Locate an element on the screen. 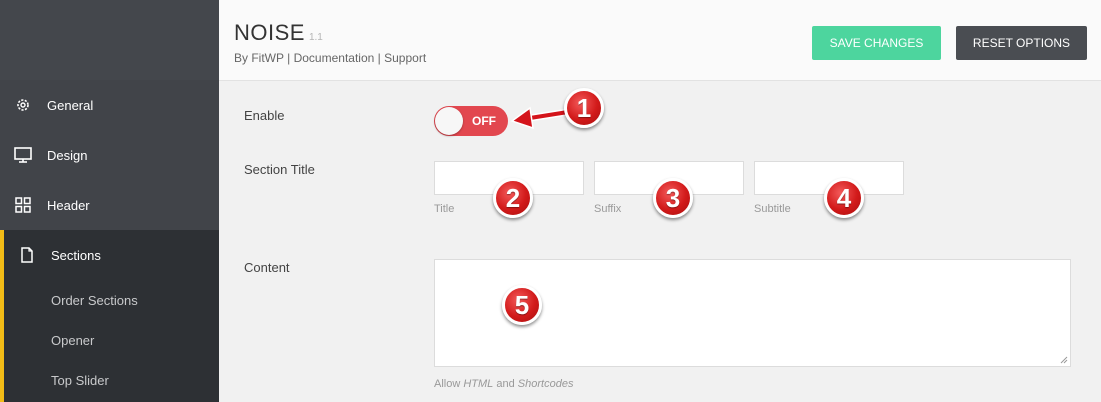 The height and width of the screenshot is (402, 1101). sidebar-item-general: General is located at coordinates (109, 105).